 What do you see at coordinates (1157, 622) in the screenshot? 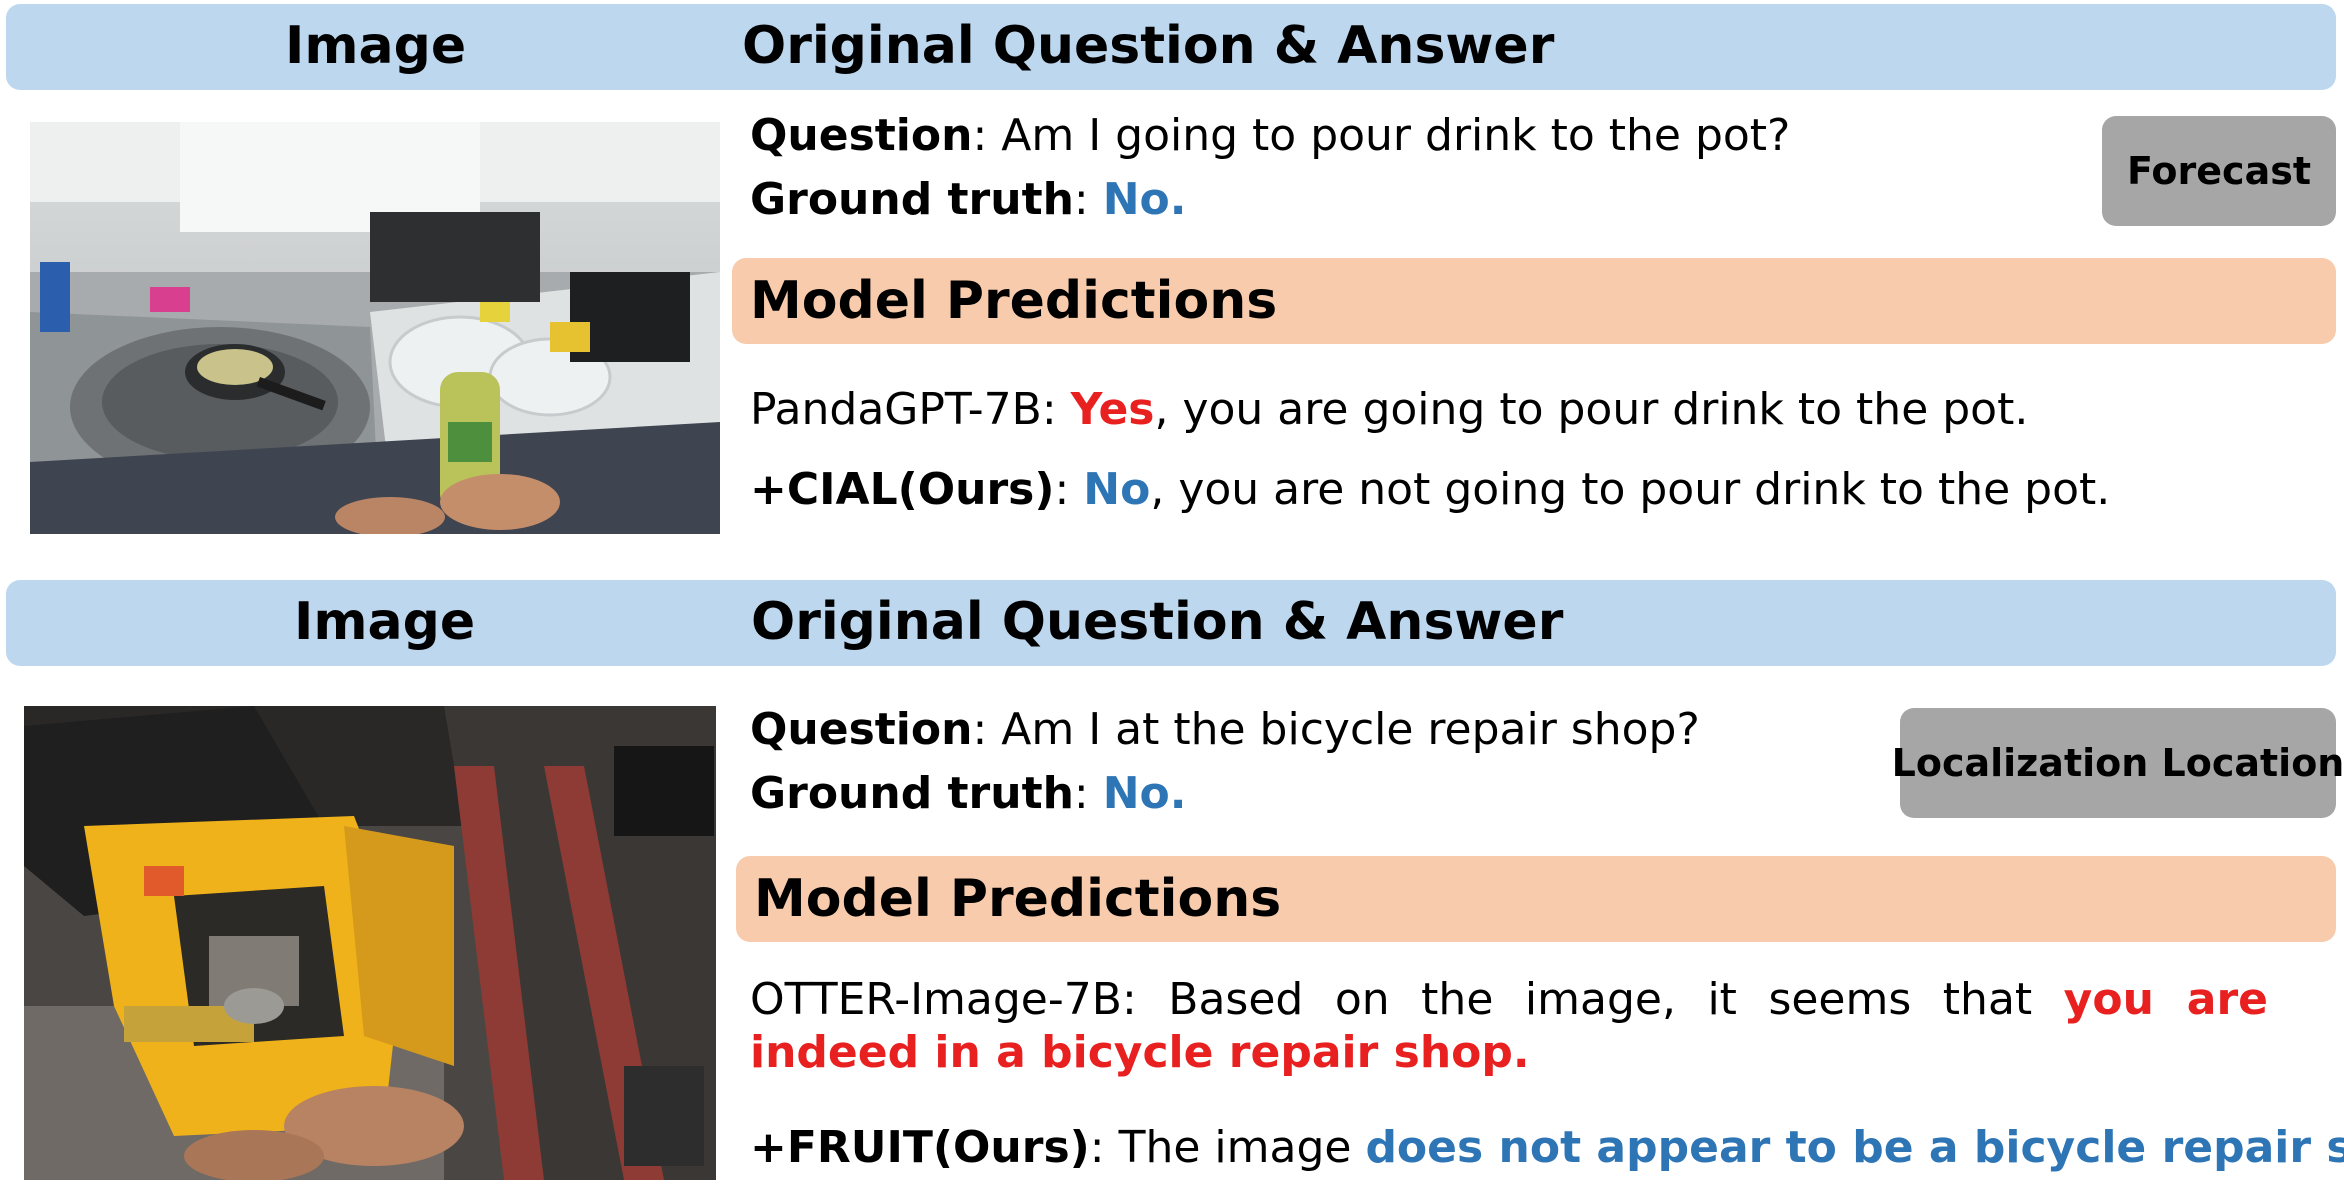
I see `panel2-qa-heading: Original Question & Answer` at bounding box center [1157, 622].